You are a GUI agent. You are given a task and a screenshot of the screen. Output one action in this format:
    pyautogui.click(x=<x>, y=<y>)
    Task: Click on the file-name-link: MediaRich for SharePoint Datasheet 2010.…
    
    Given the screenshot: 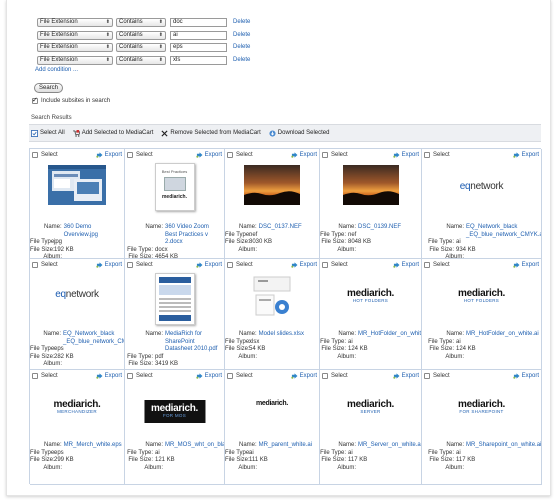 What is the action you would take?
    pyautogui.click(x=192, y=342)
    